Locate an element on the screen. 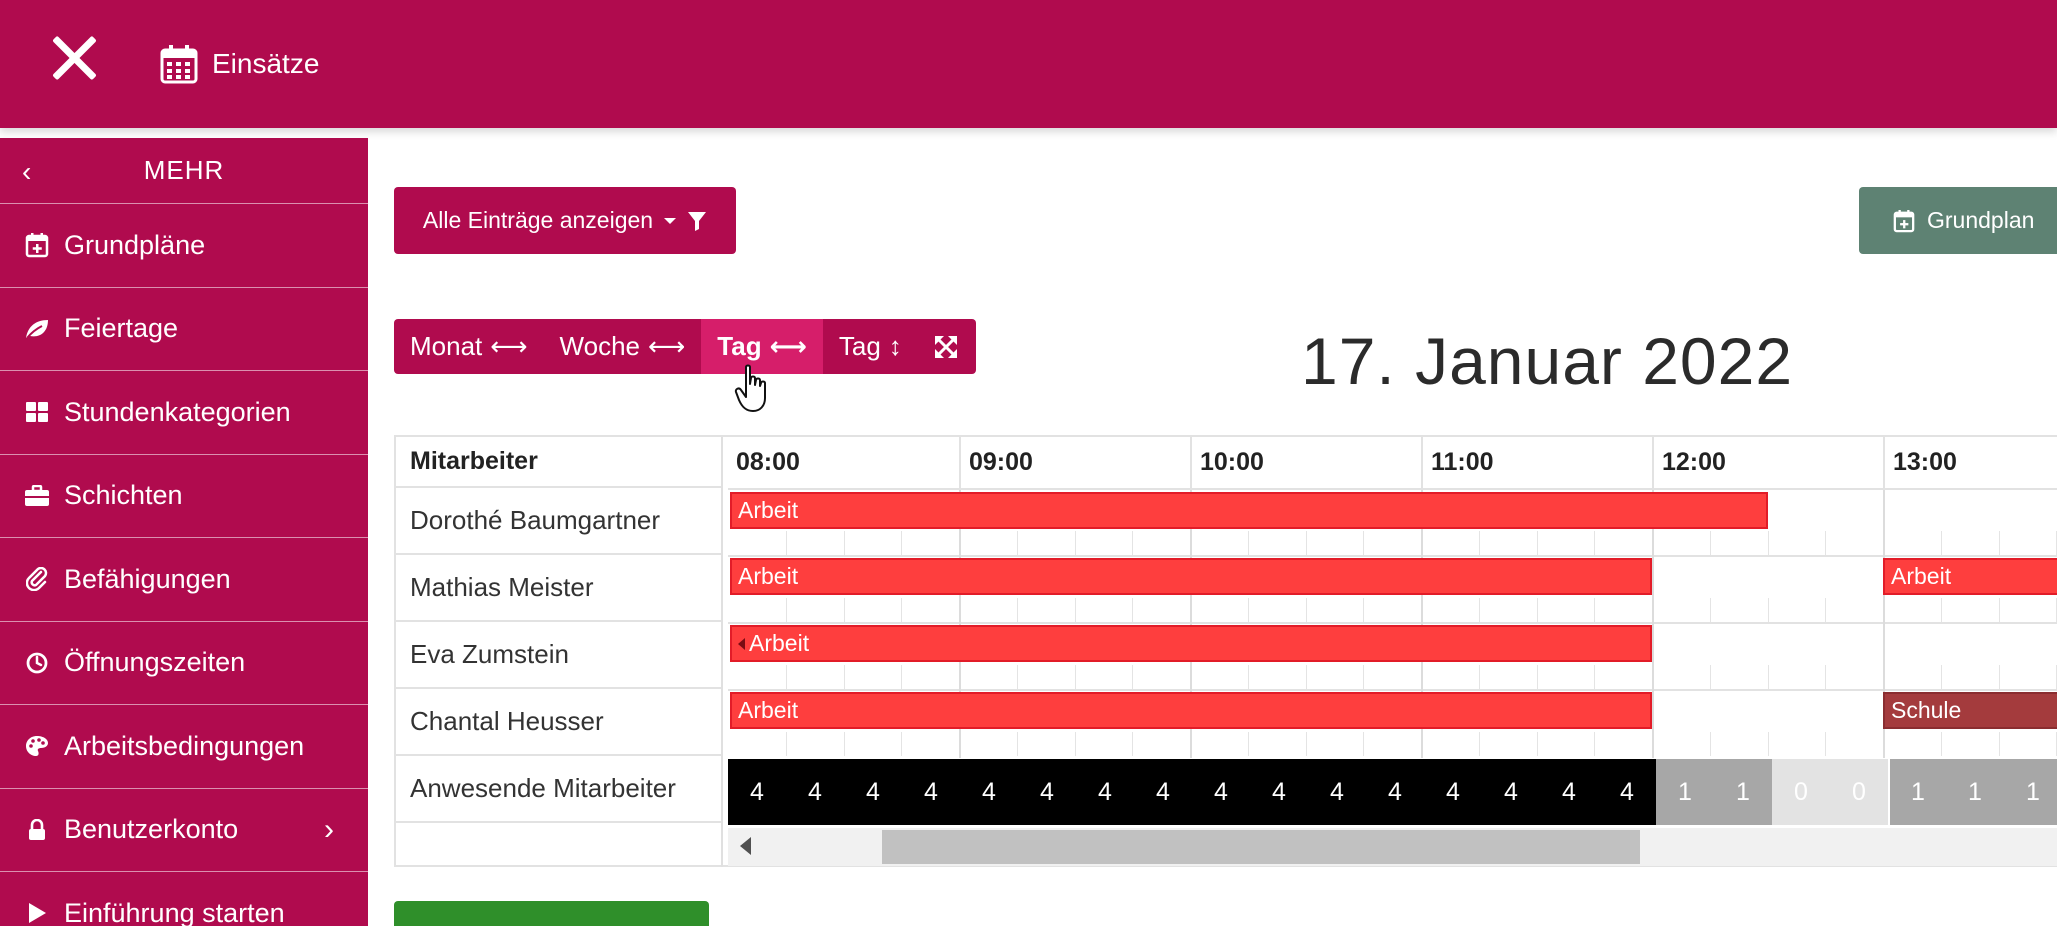  sidebar-item-label: Befähigungen is located at coordinates (147, 578).